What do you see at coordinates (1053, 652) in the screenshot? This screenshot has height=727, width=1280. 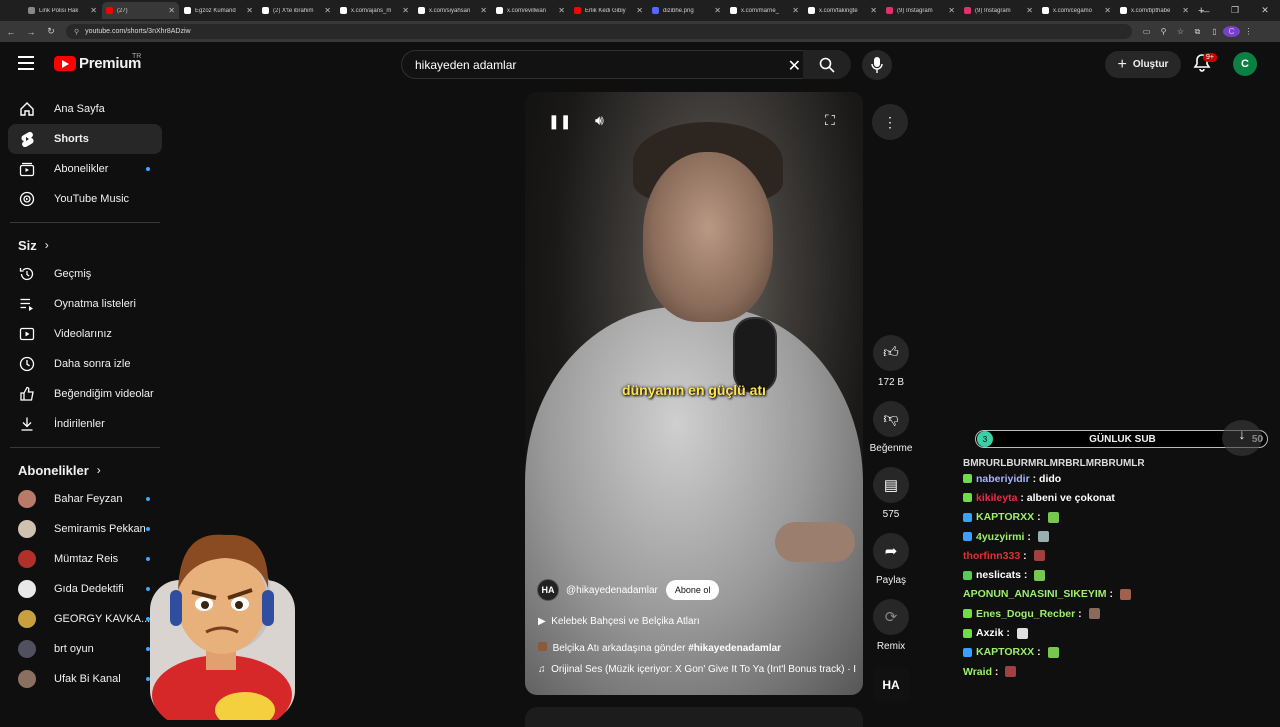 I see `chat-emote-icon` at bounding box center [1053, 652].